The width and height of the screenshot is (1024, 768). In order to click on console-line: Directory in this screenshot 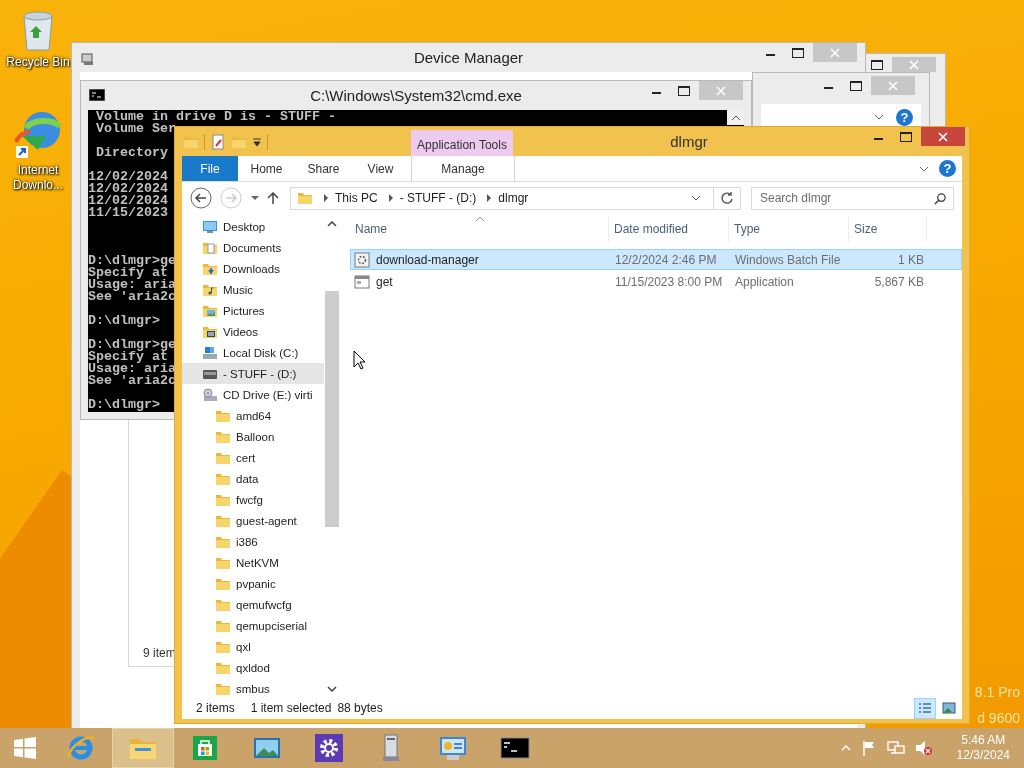, I will do `click(131, 153)`.